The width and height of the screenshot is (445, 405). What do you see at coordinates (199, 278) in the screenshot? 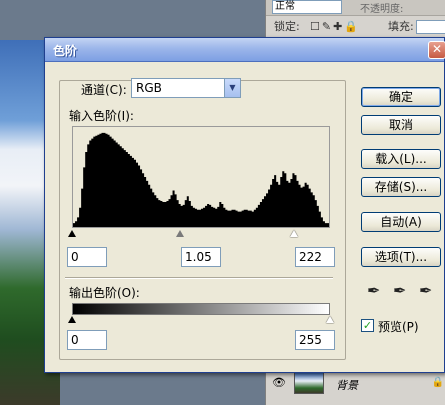
I see `separator` at bounding box center [199, 278].